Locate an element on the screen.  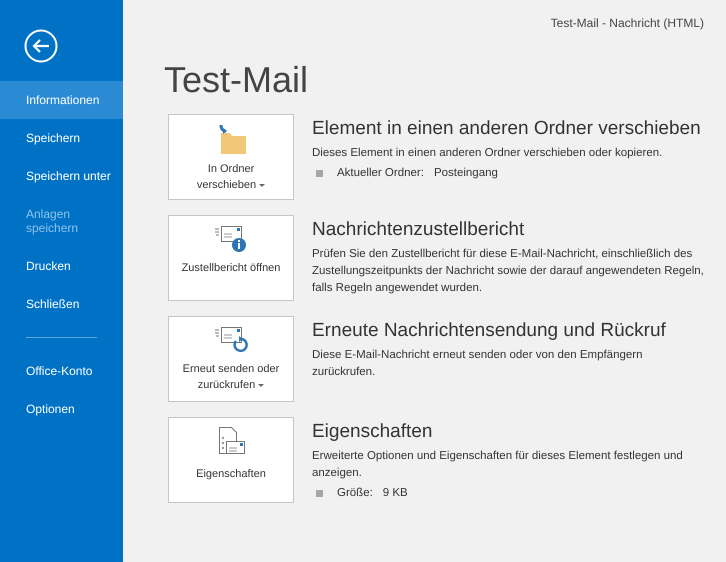
section-title: Erneute Nachrichtensendung und Rückruf is located at coordinates (489, 331).